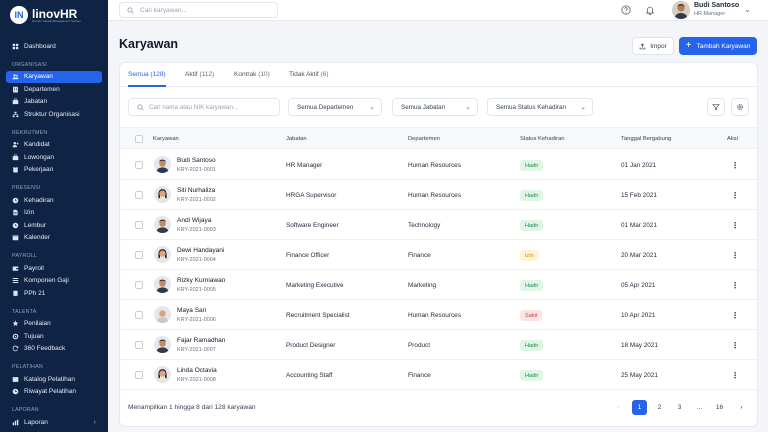  Describe the element at coordinates (54, 379) in the screenshot. I see `sidebar-item-katalog-pelatihan: Katalog Pelatihan` at that location.